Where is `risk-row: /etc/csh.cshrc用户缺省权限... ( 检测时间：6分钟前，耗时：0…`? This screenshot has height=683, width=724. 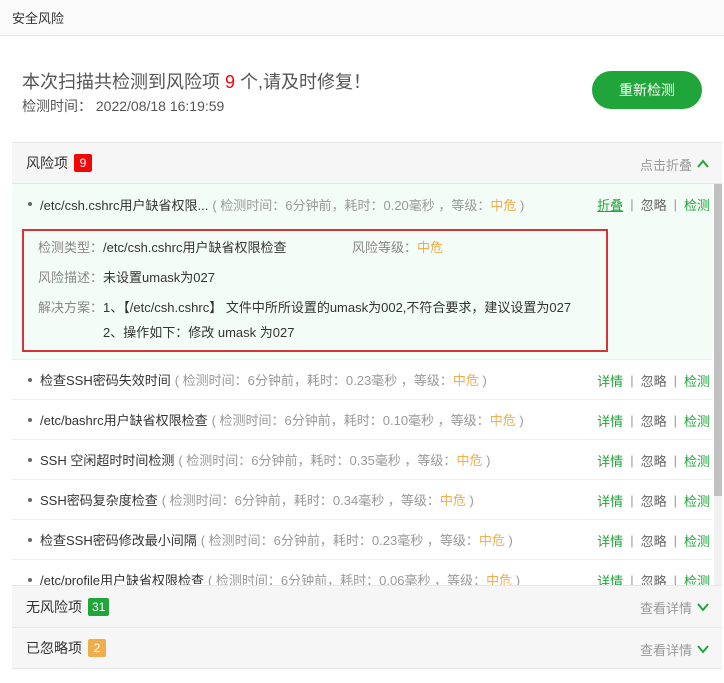 risk-row: /etc/csh.cshrc用户缺省权限... ( 检测时间：6分钟前，耗时：0… is located at coordinates (362, 204).